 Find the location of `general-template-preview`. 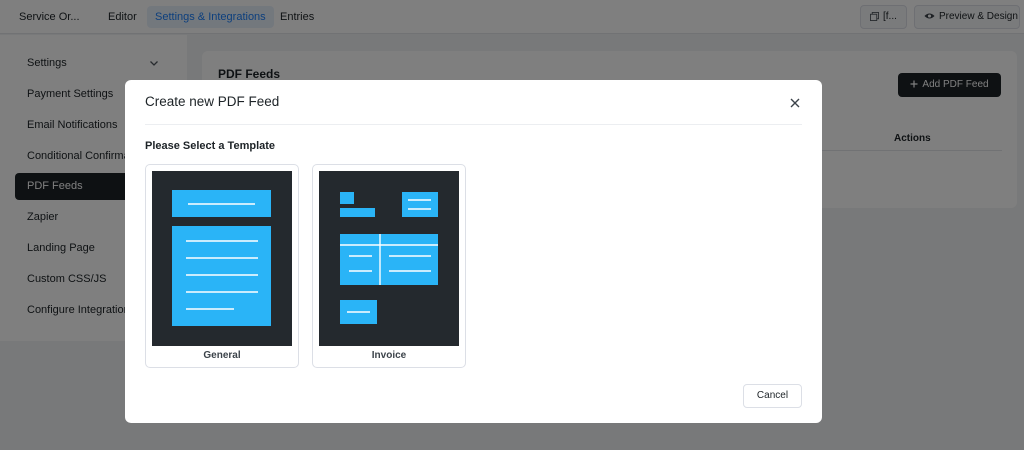

general-template-preview is located at coordinates (222, 258).